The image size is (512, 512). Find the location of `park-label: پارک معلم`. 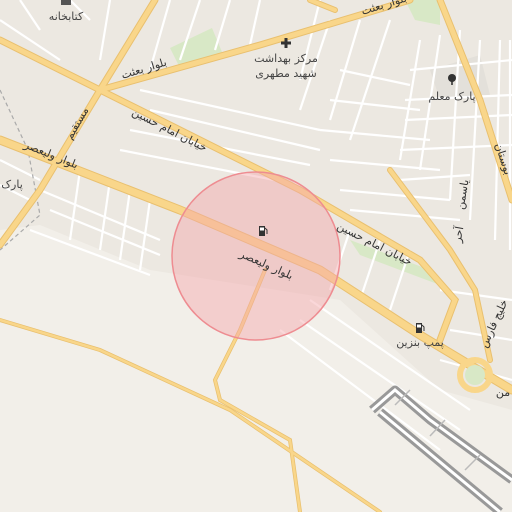

park-label: پارک معلم is located at coordinates (451, 96).